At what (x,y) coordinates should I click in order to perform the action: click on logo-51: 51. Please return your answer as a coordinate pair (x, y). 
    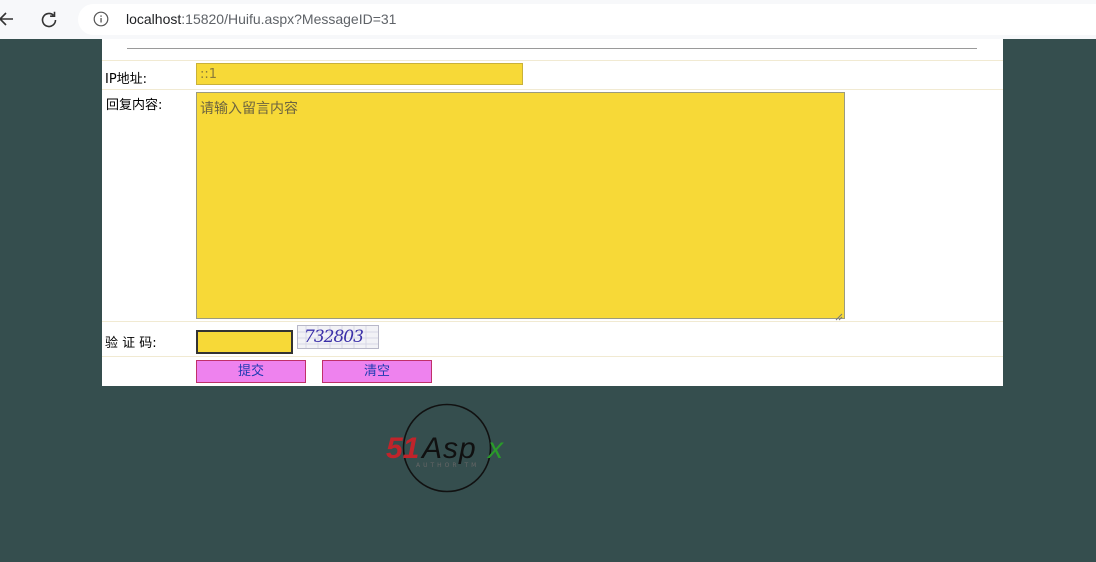
    Looking at the image, I should click on (402, 448).